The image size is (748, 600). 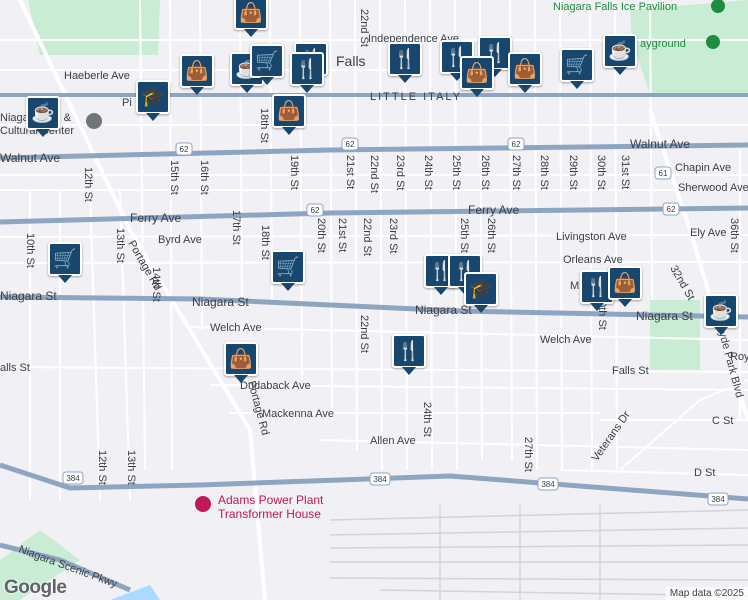 What do you see at coordinates (269, 514) in the screenshot?
I see `power-plant-label: Transformer House` at bounding box center [269, 514].